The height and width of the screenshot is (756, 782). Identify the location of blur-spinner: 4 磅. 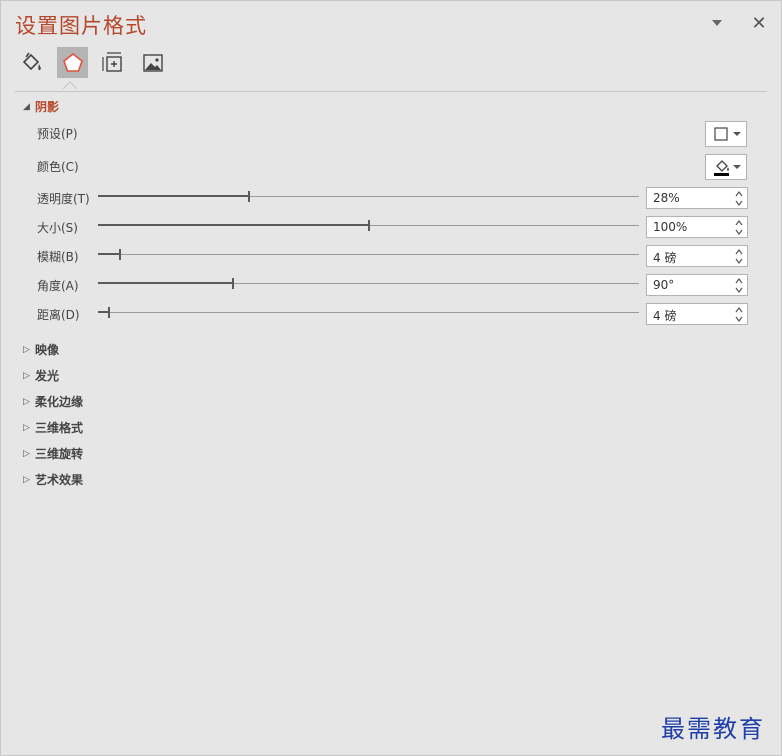
(697, 256).